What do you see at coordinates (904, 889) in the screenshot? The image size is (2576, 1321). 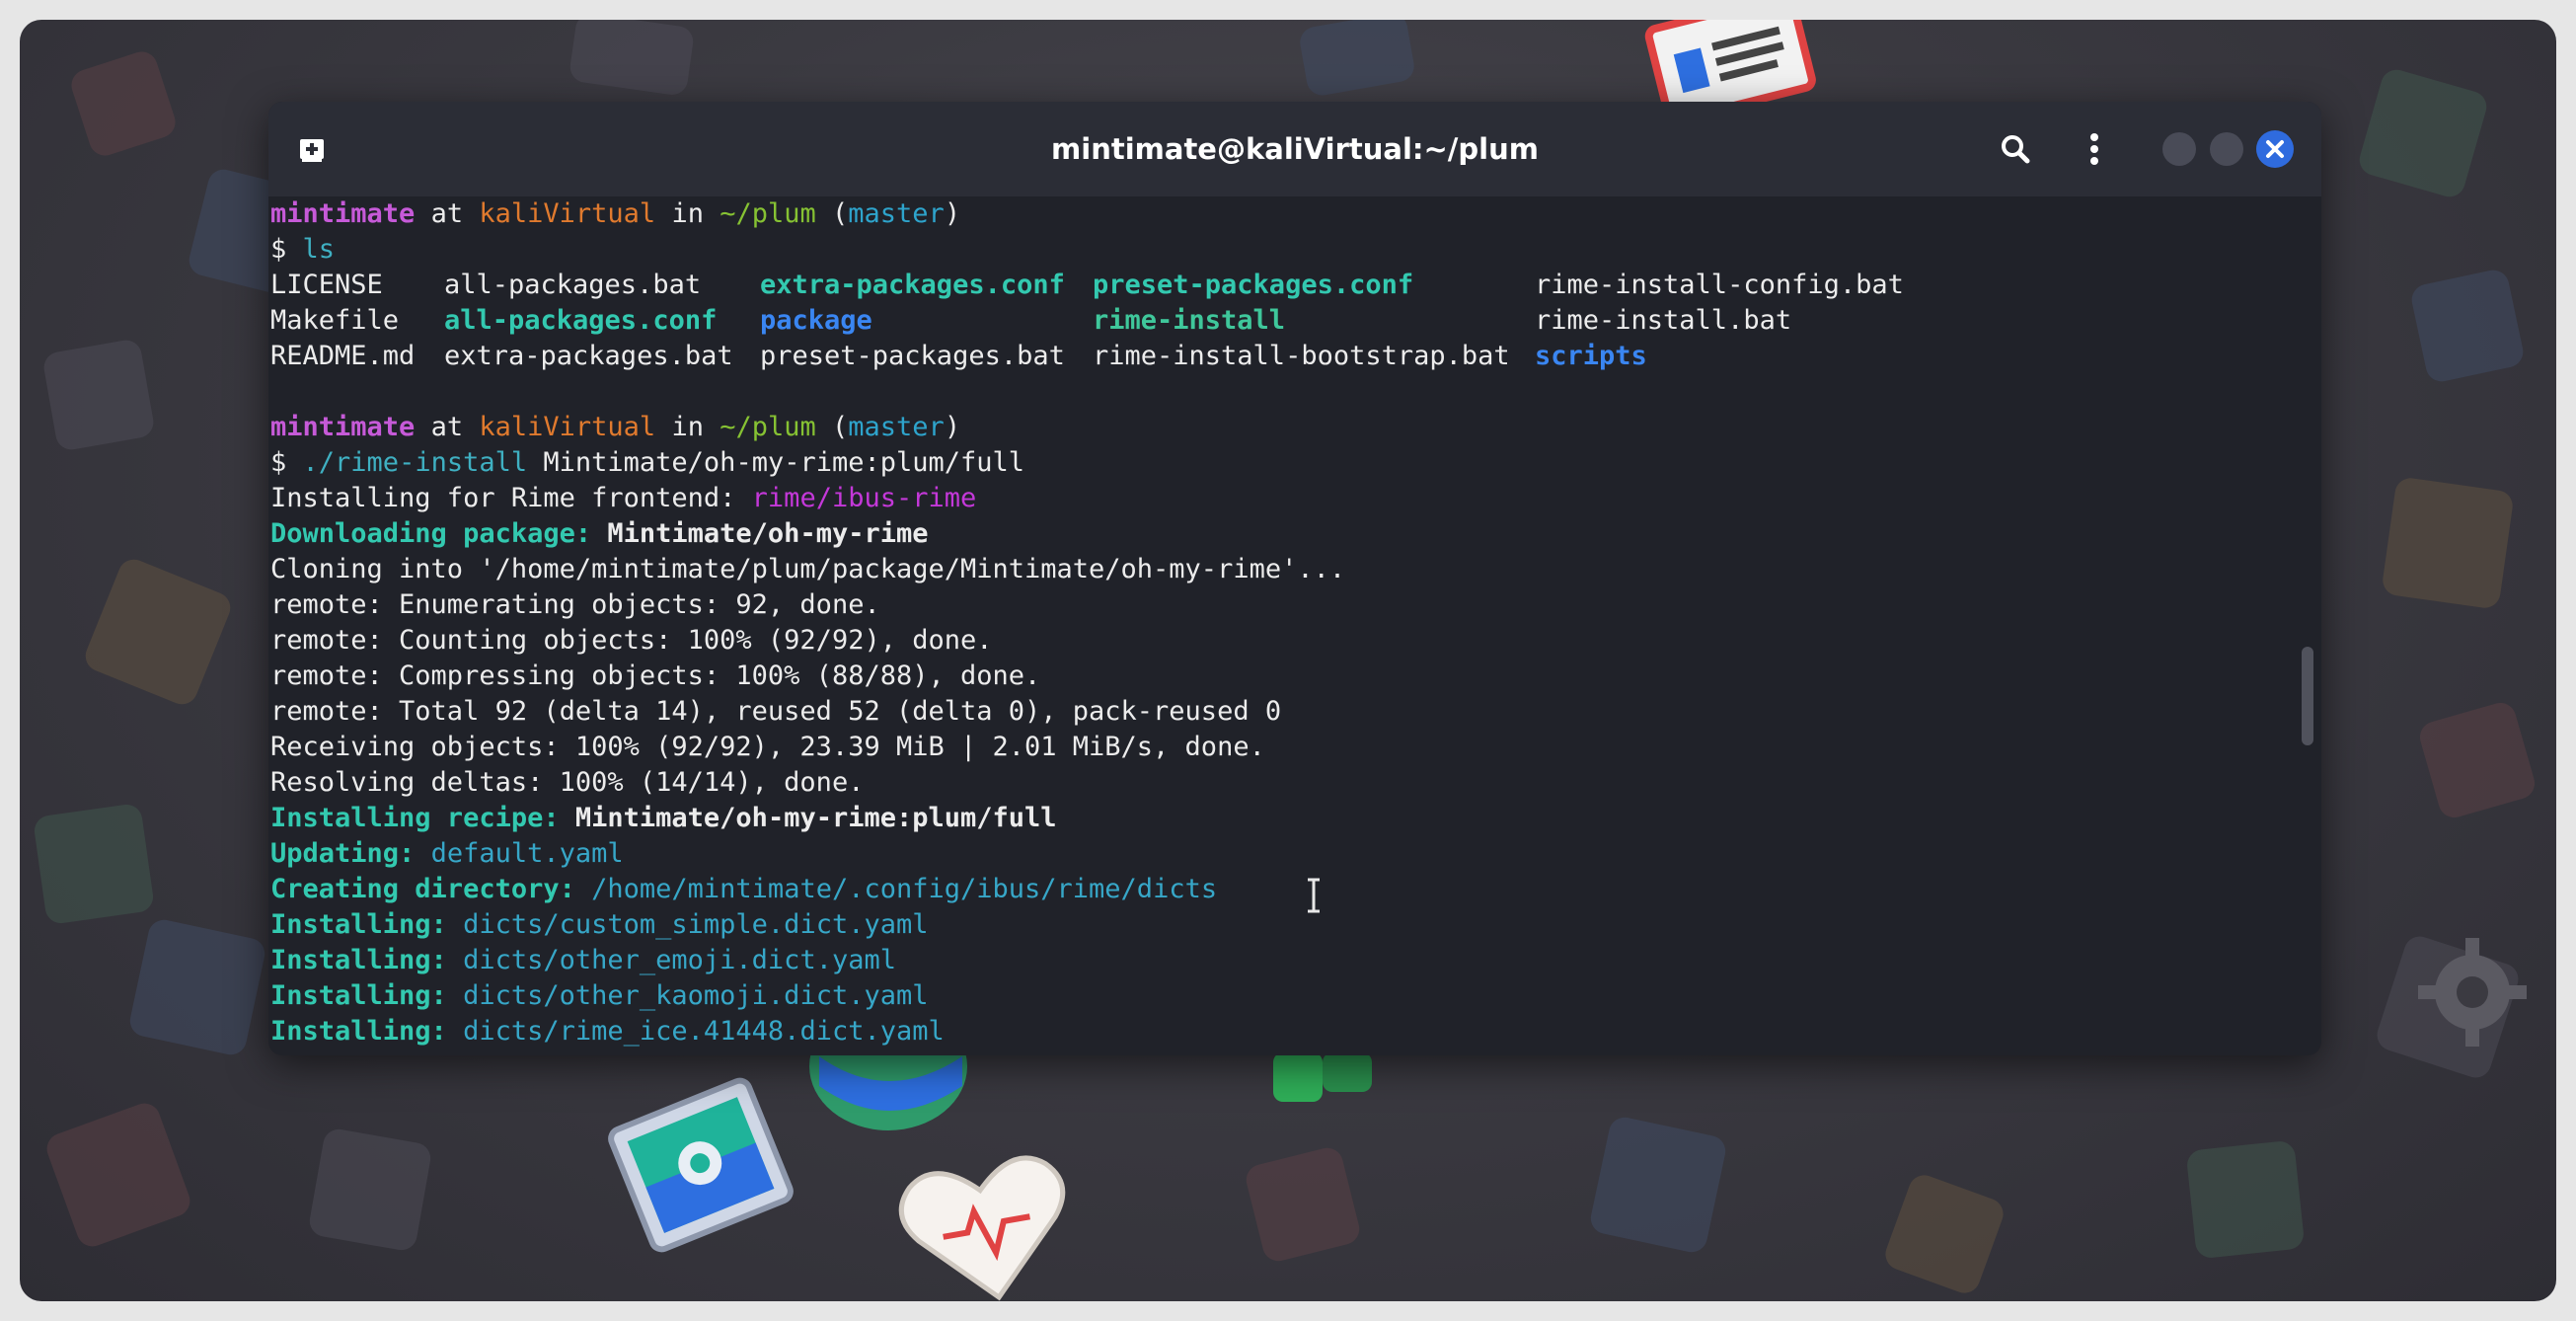 I see `output-value: /home/mintimate/.config/ibus/rime/dicts` at bounding box center [904, 889].